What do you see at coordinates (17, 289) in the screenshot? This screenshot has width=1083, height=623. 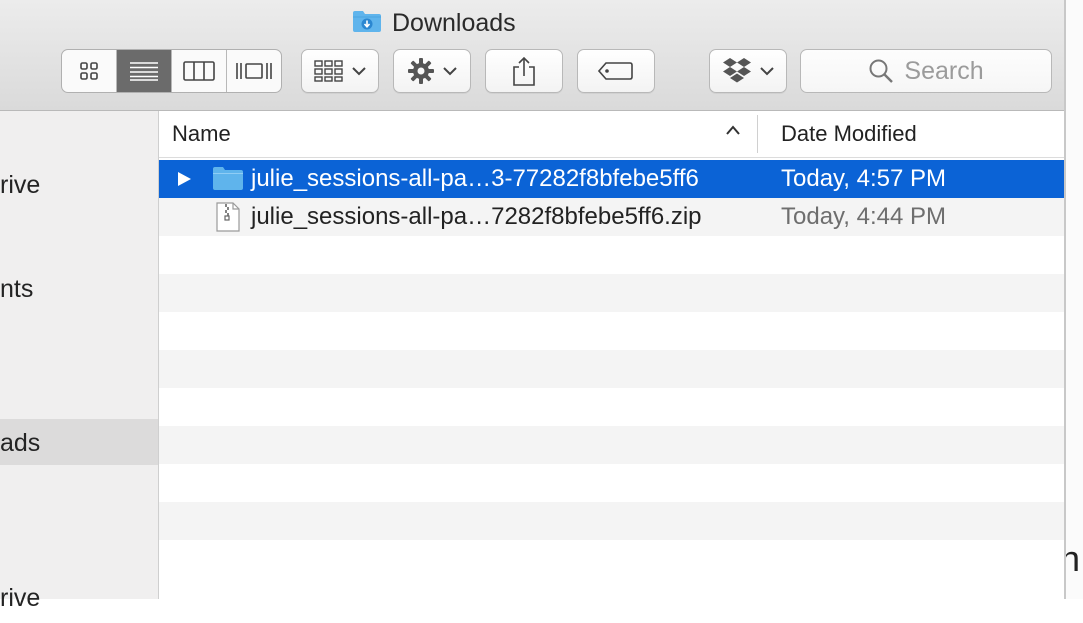 I see `sidebar-item-label: nts` at bounding box center [17, 289].